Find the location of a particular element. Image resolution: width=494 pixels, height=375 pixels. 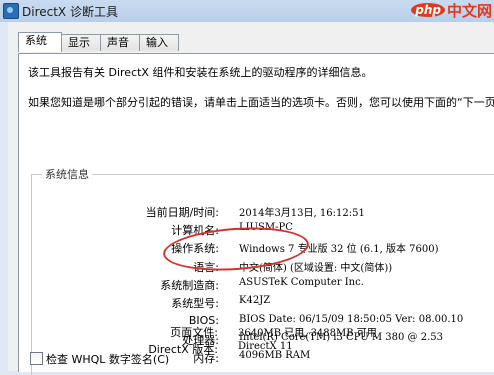

info-value: K42JZ is located at coordinates (255, 300).